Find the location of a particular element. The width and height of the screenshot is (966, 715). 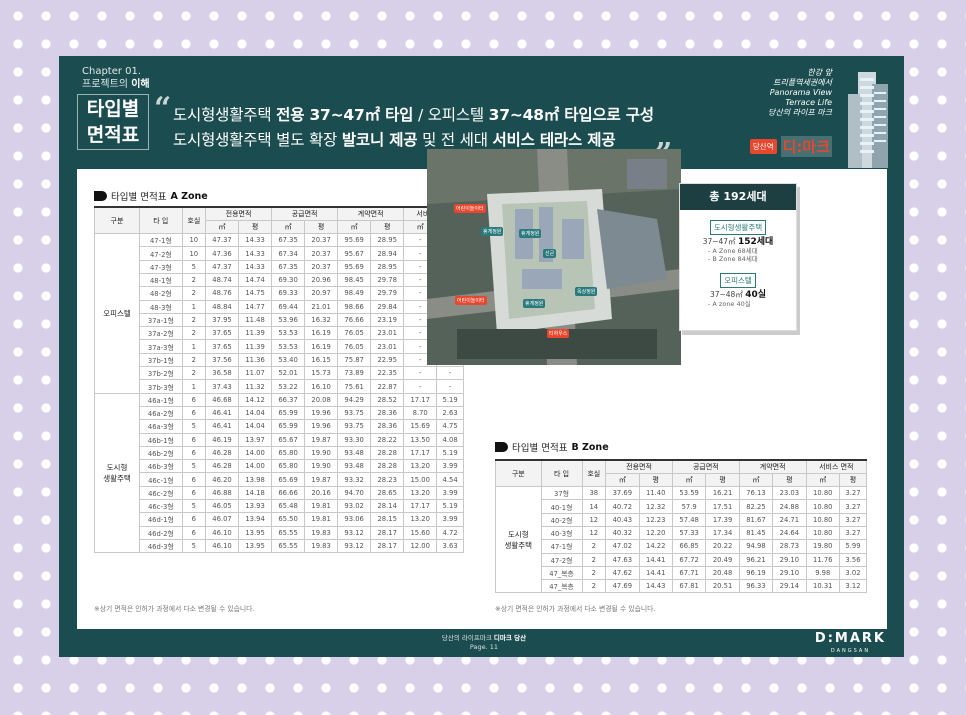

section-title-text: 타입별 면적표 is located at coordinates (540, 448).